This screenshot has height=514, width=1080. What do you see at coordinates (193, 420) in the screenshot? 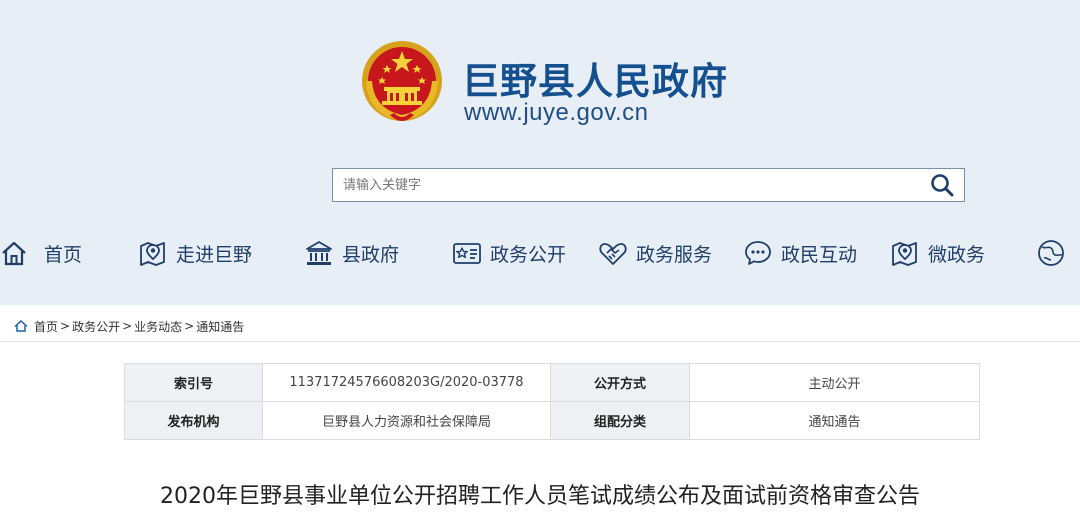
I see `meta-key-publisher: 发布机构` at bounding box center [193, 420].